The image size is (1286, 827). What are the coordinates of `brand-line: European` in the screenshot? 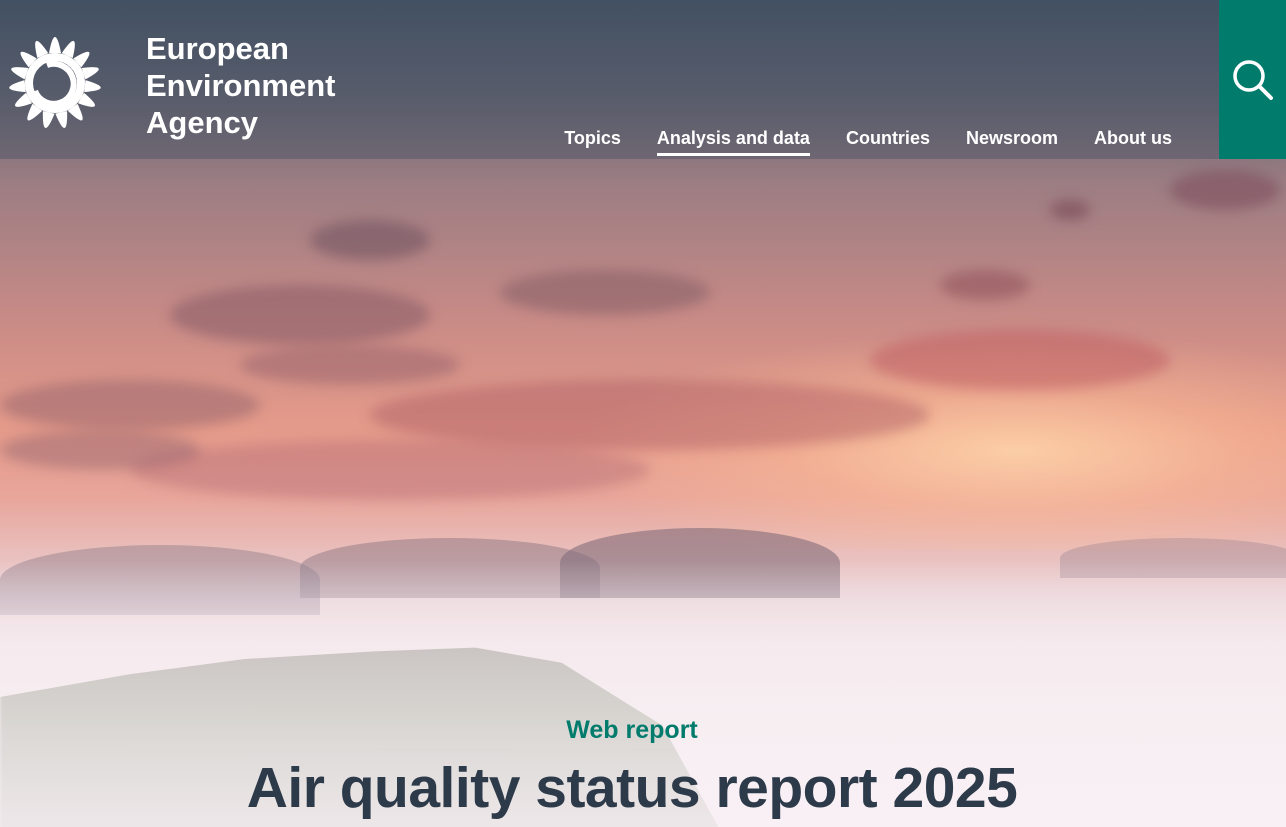 It's located at (217, 48).